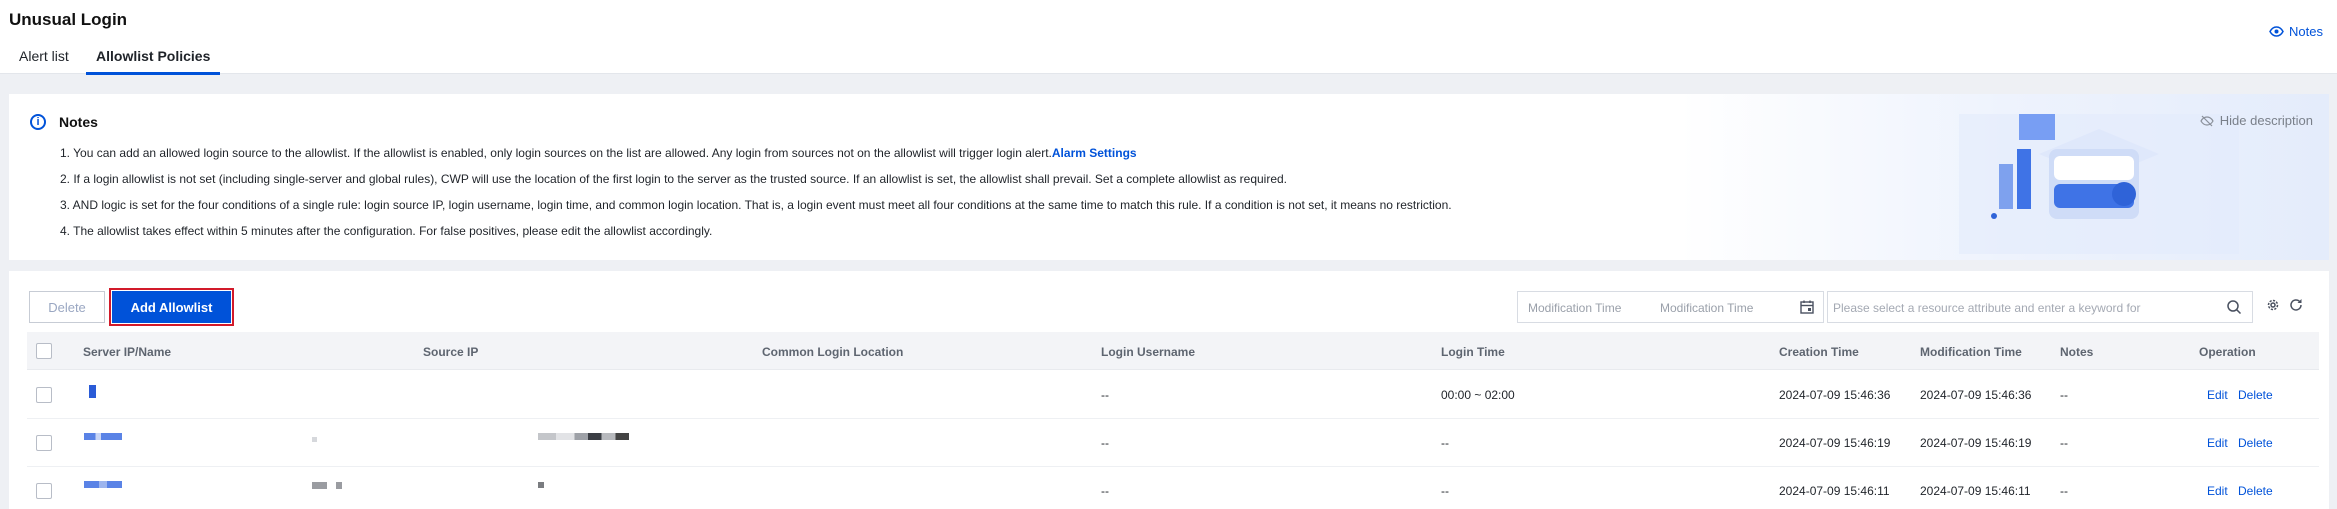 This screenshot has height=509, width=2337. Describe the element at coordinates (1971, 352) in the screenshot. I see `col-modification-time: Modification Time` at that location.